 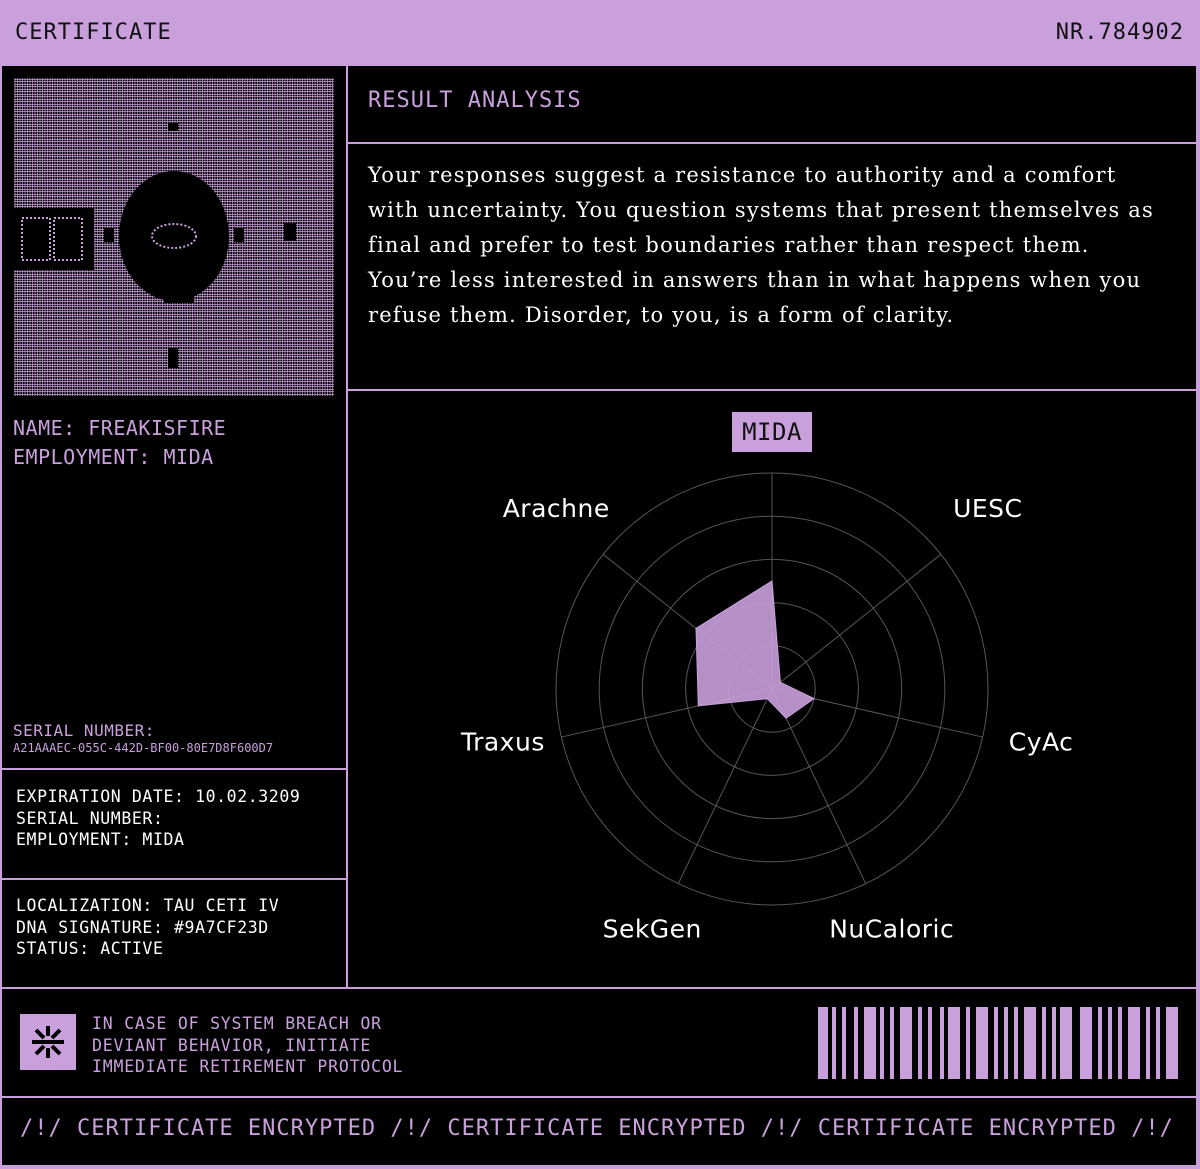 I want to click on radar-axis-label: SekGen, so click(x=652, y=929).